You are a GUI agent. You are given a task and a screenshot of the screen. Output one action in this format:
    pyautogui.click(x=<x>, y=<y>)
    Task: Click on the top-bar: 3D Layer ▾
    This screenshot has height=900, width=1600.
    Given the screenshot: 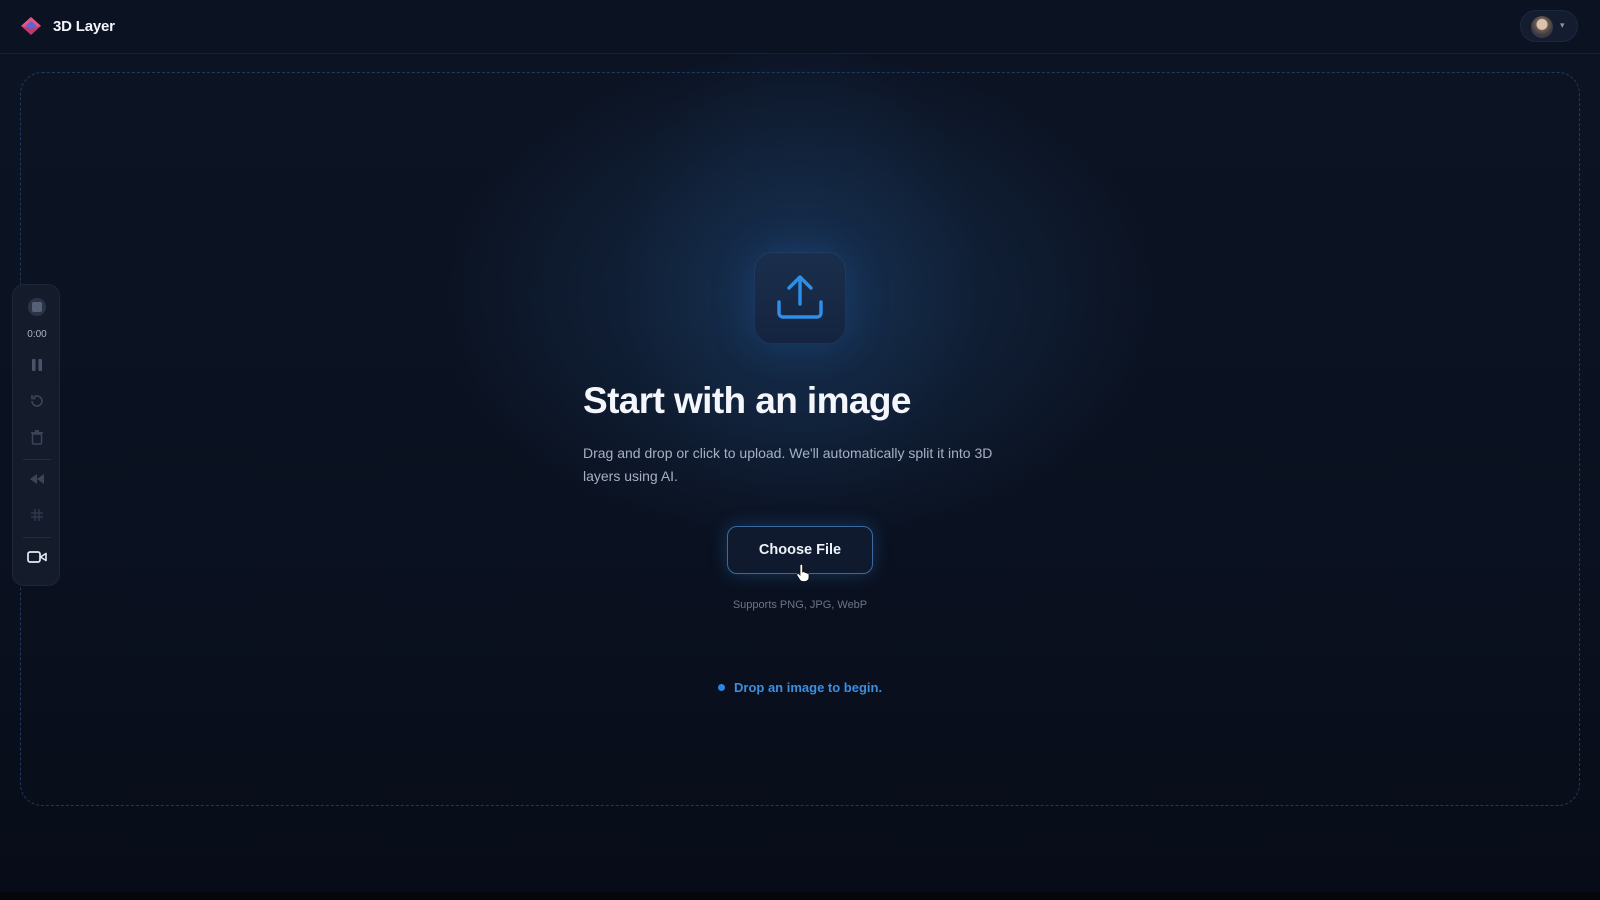 What is the action you would take?
    pyautogui.click(x=800, y=27)
    